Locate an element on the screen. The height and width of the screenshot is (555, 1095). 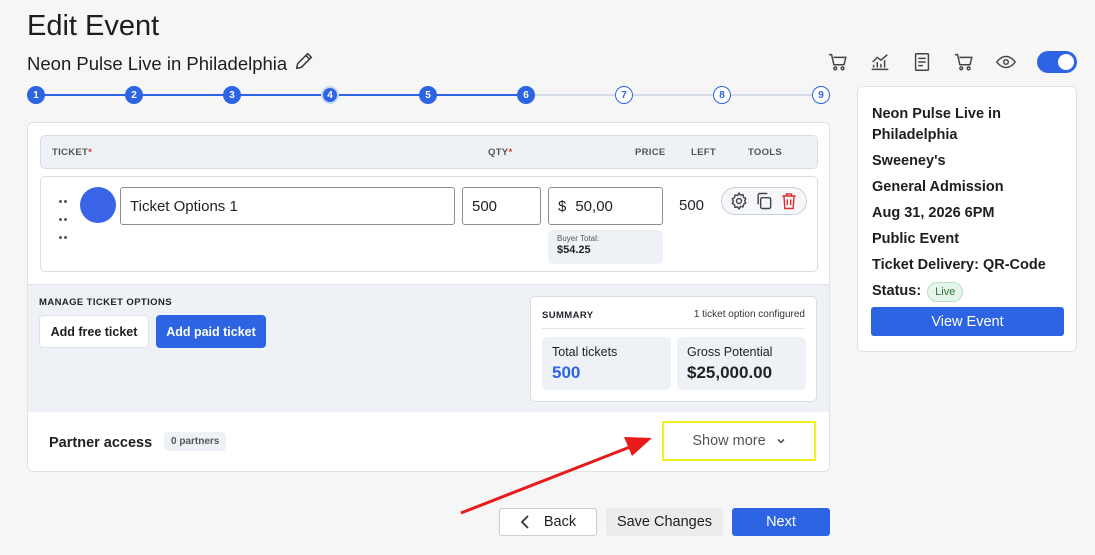
info-status: Status: Live is located at coordinates (967, 291).